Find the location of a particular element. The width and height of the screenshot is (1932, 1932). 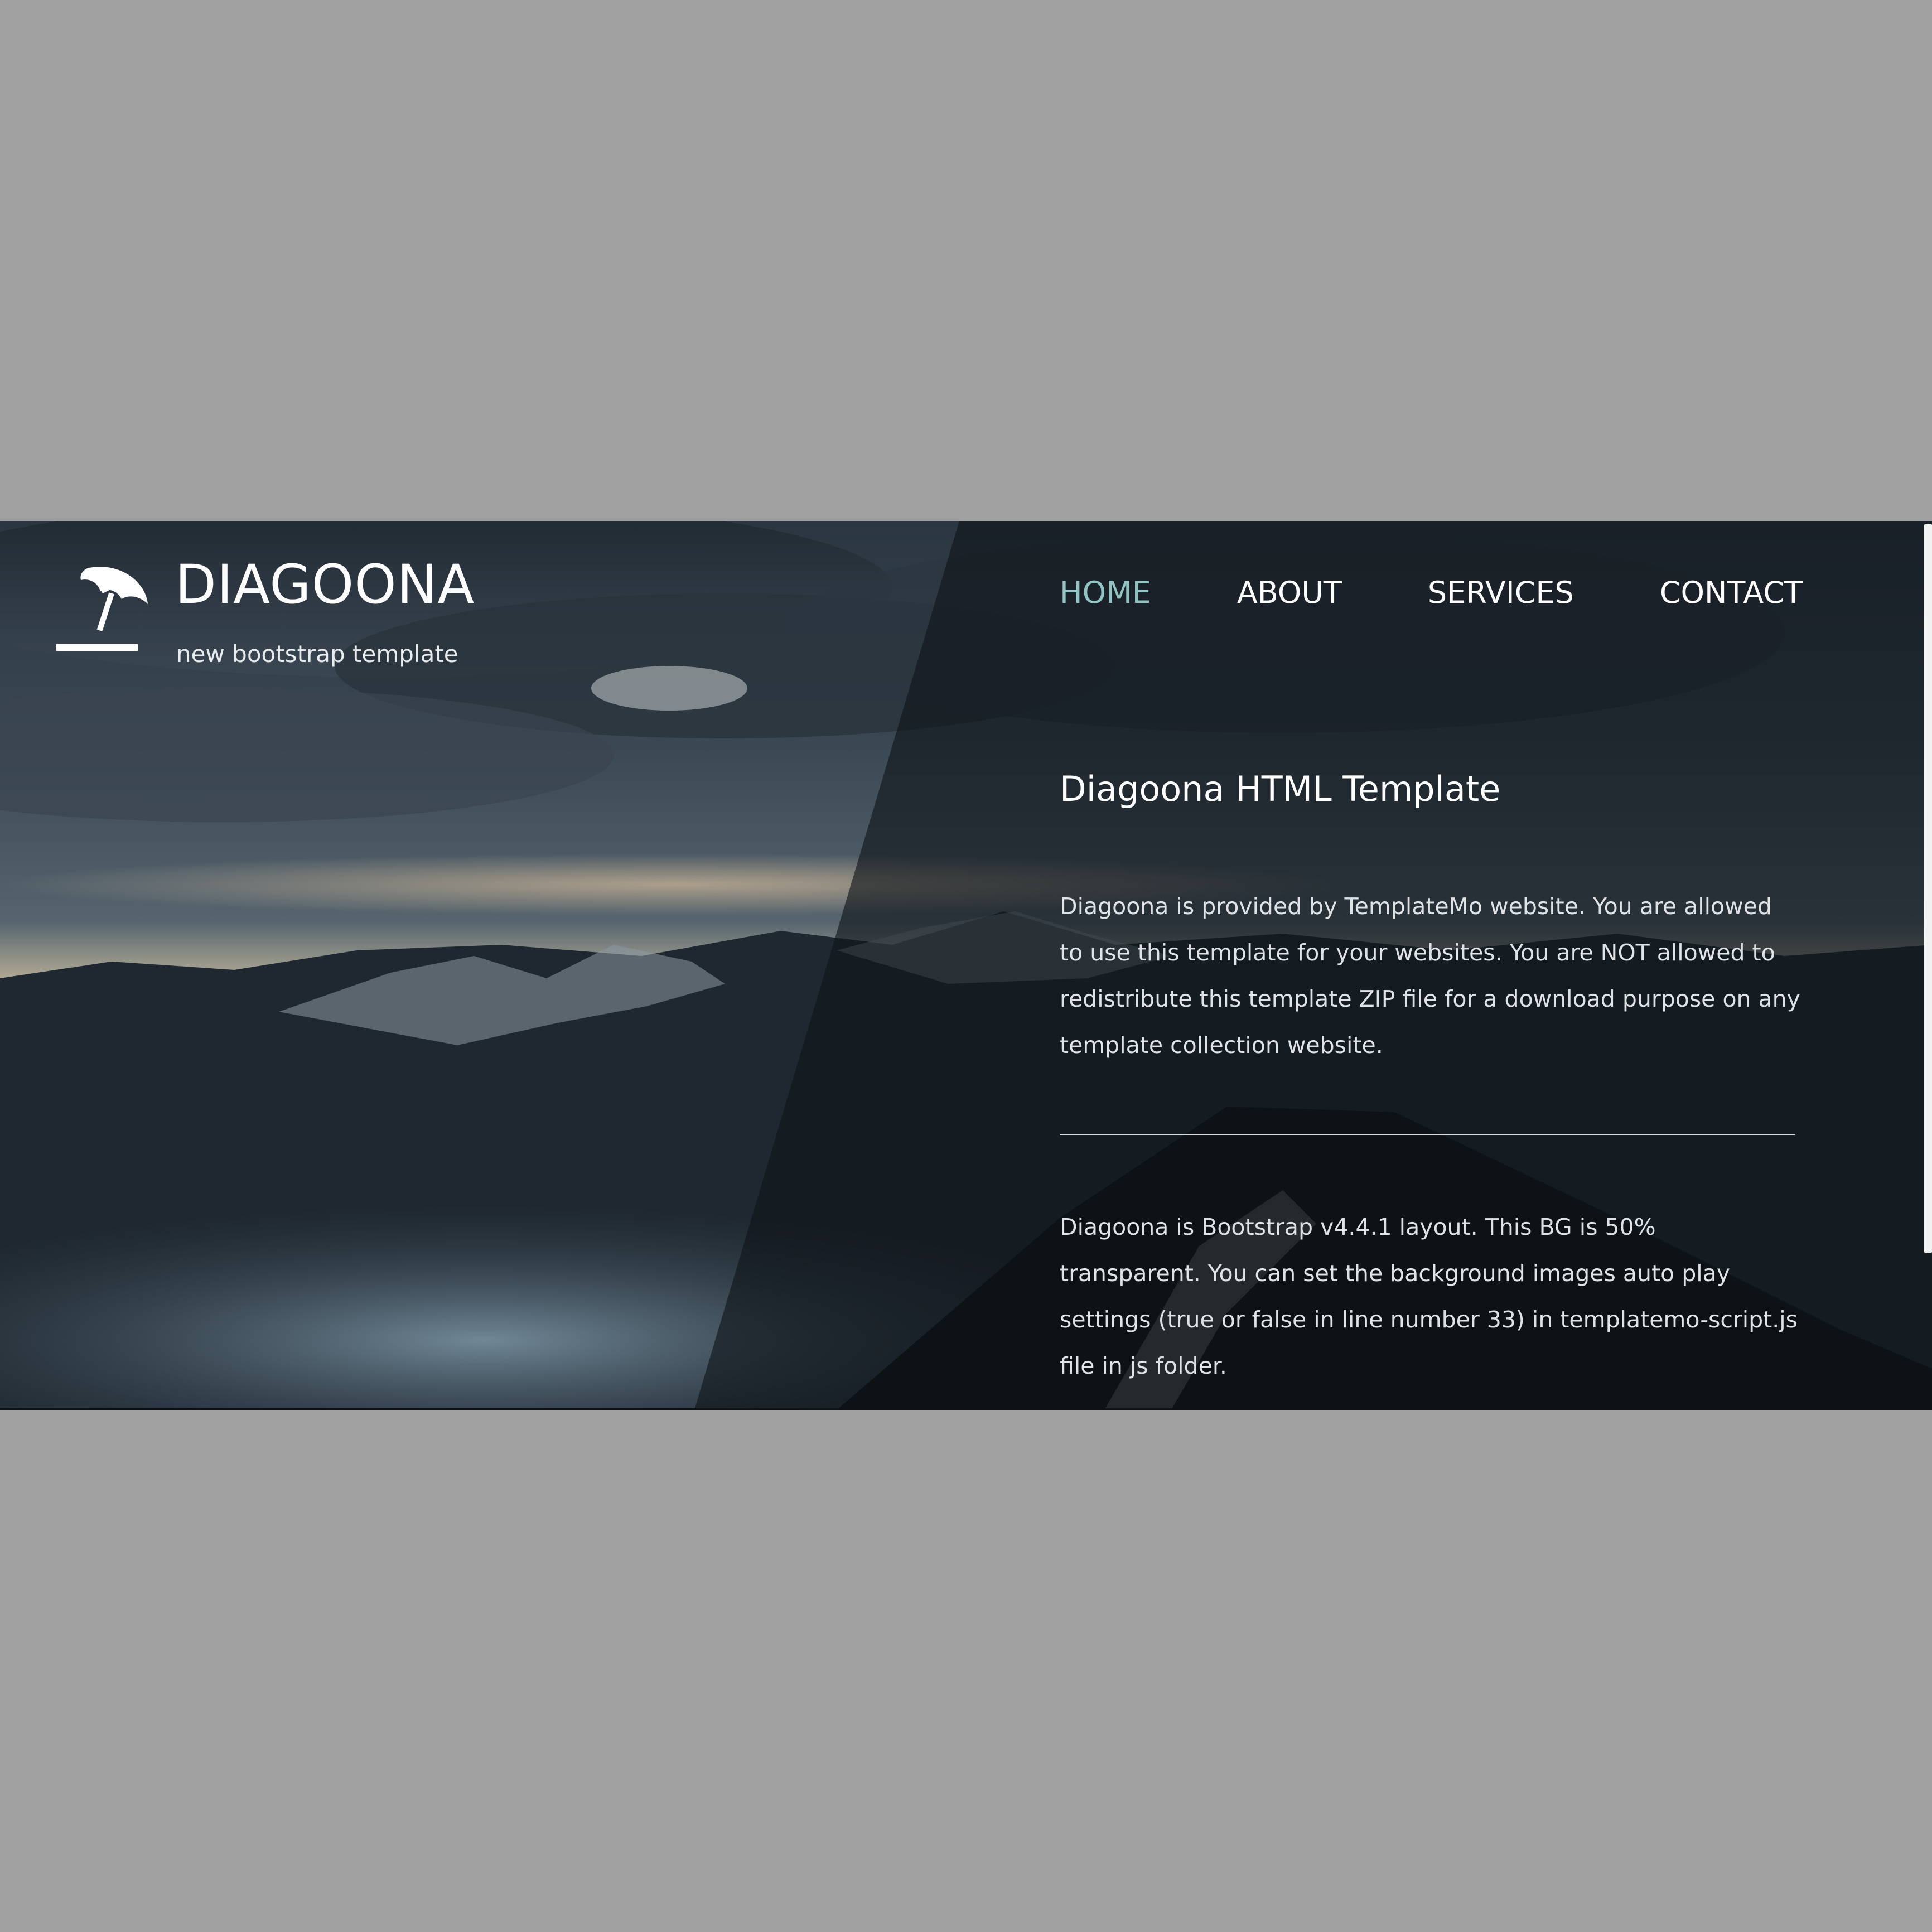

page-heading: Diagoona HTML Template is located at coordinates (1280, 789).